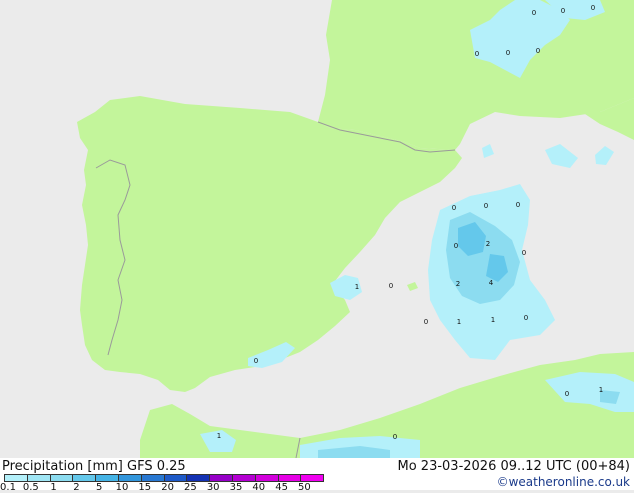 Image resolution: width=634 pixels, height=493 pixels. Describe the element at coordinates (281, 487) in the screenshot. I see `legend-tick-label: 45` at that location.